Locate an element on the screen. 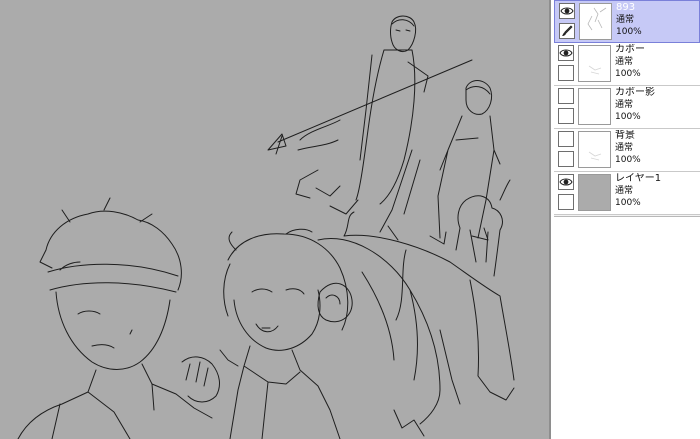  figure-standing-body is located at coordinates (469, 177).